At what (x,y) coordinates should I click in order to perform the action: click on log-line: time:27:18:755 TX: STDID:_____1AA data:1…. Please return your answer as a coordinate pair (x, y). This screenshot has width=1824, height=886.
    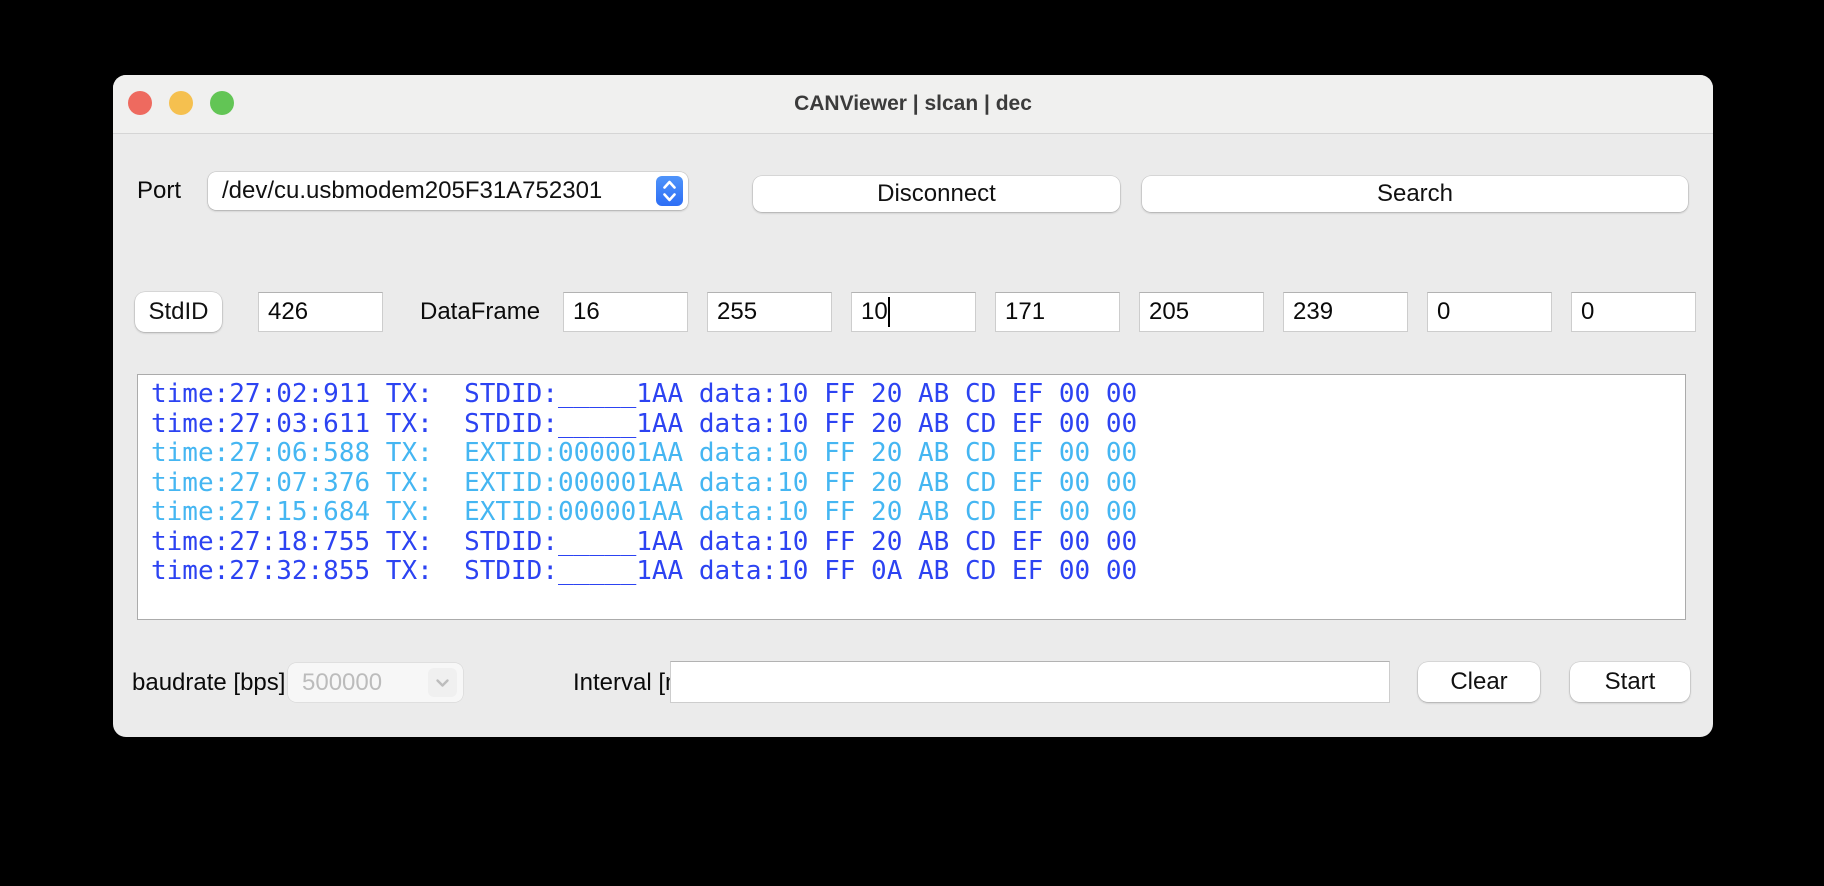
    Looking at the image, I should click on (644, 541).